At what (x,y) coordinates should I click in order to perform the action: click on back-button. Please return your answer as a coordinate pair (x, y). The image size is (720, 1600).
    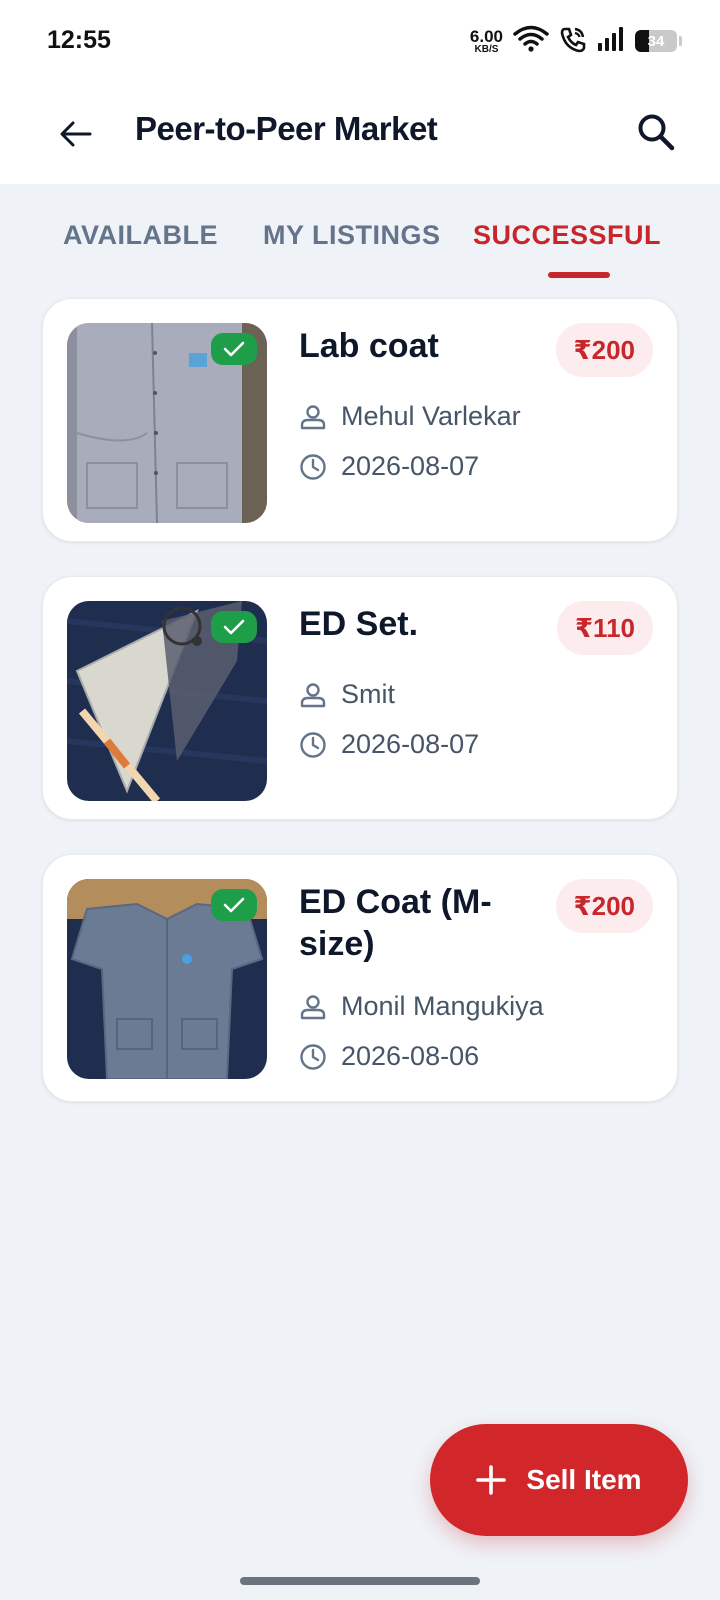
    Looking at the image, I should click on (76, 134).